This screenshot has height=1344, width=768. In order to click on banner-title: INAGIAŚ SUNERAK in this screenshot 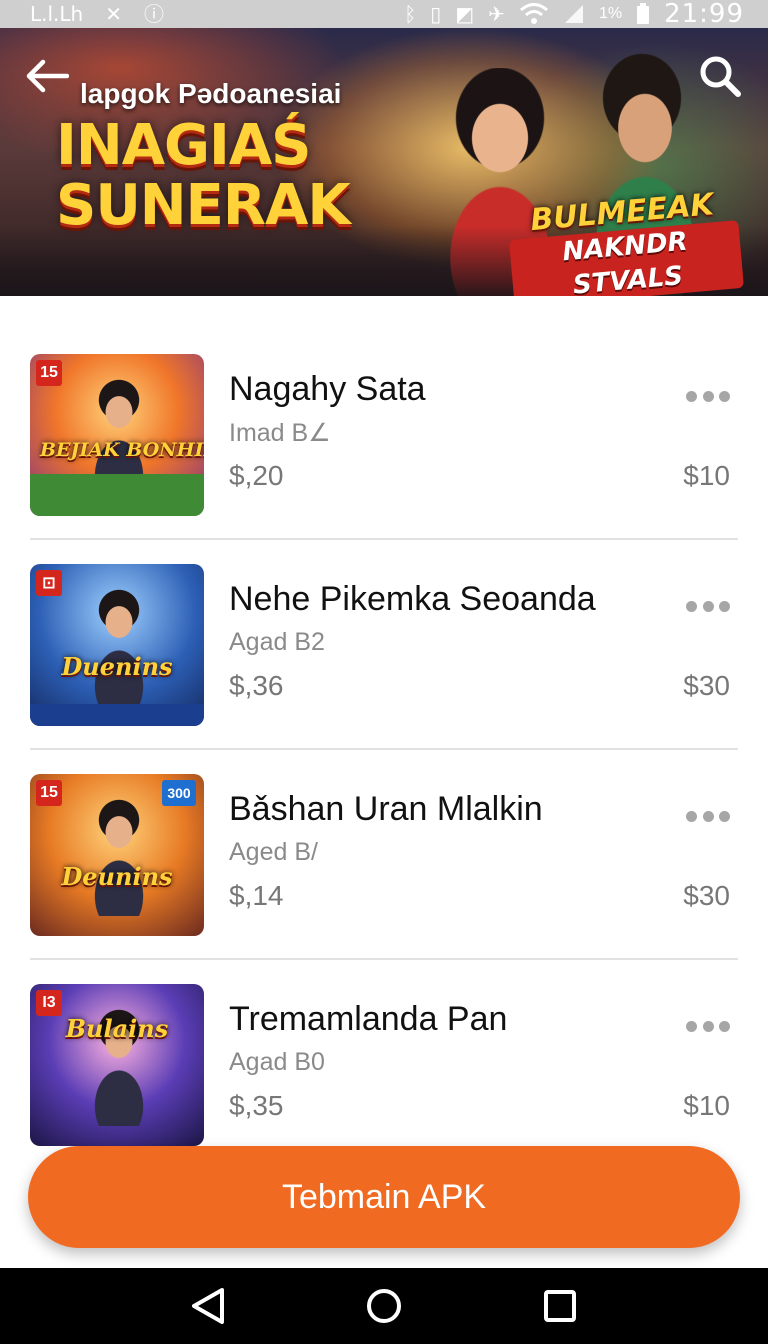, I will do `click(206, 176)`.